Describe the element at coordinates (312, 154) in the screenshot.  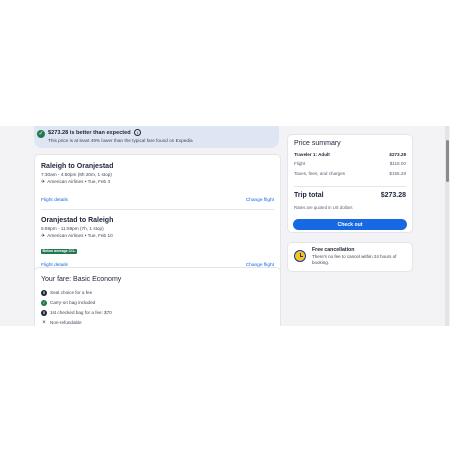
I see `traveler-label: Traveler 1: Adult` at that location.